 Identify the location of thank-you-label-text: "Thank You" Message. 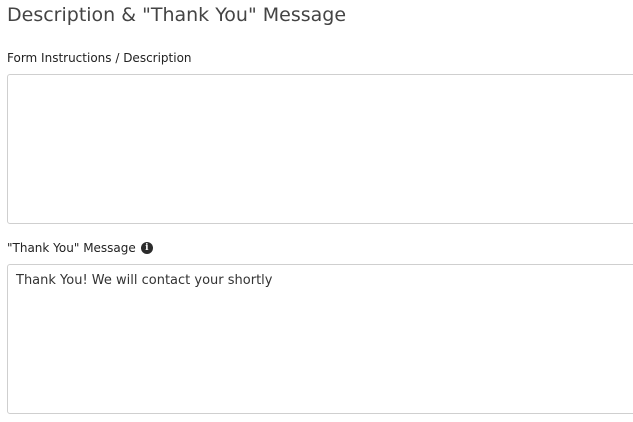
(71, 248).